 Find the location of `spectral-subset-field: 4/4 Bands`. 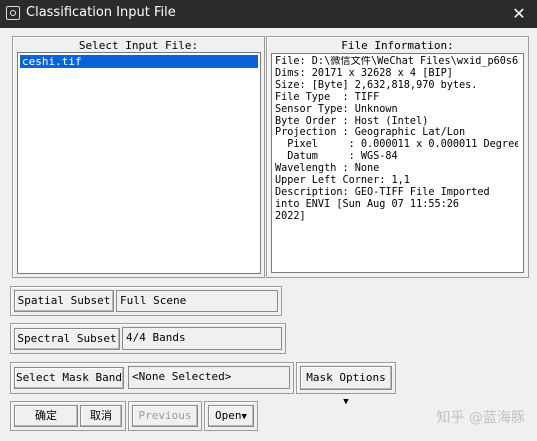

spectral-subset-field: 4/4 Bands is located at coordinates (202, 338).